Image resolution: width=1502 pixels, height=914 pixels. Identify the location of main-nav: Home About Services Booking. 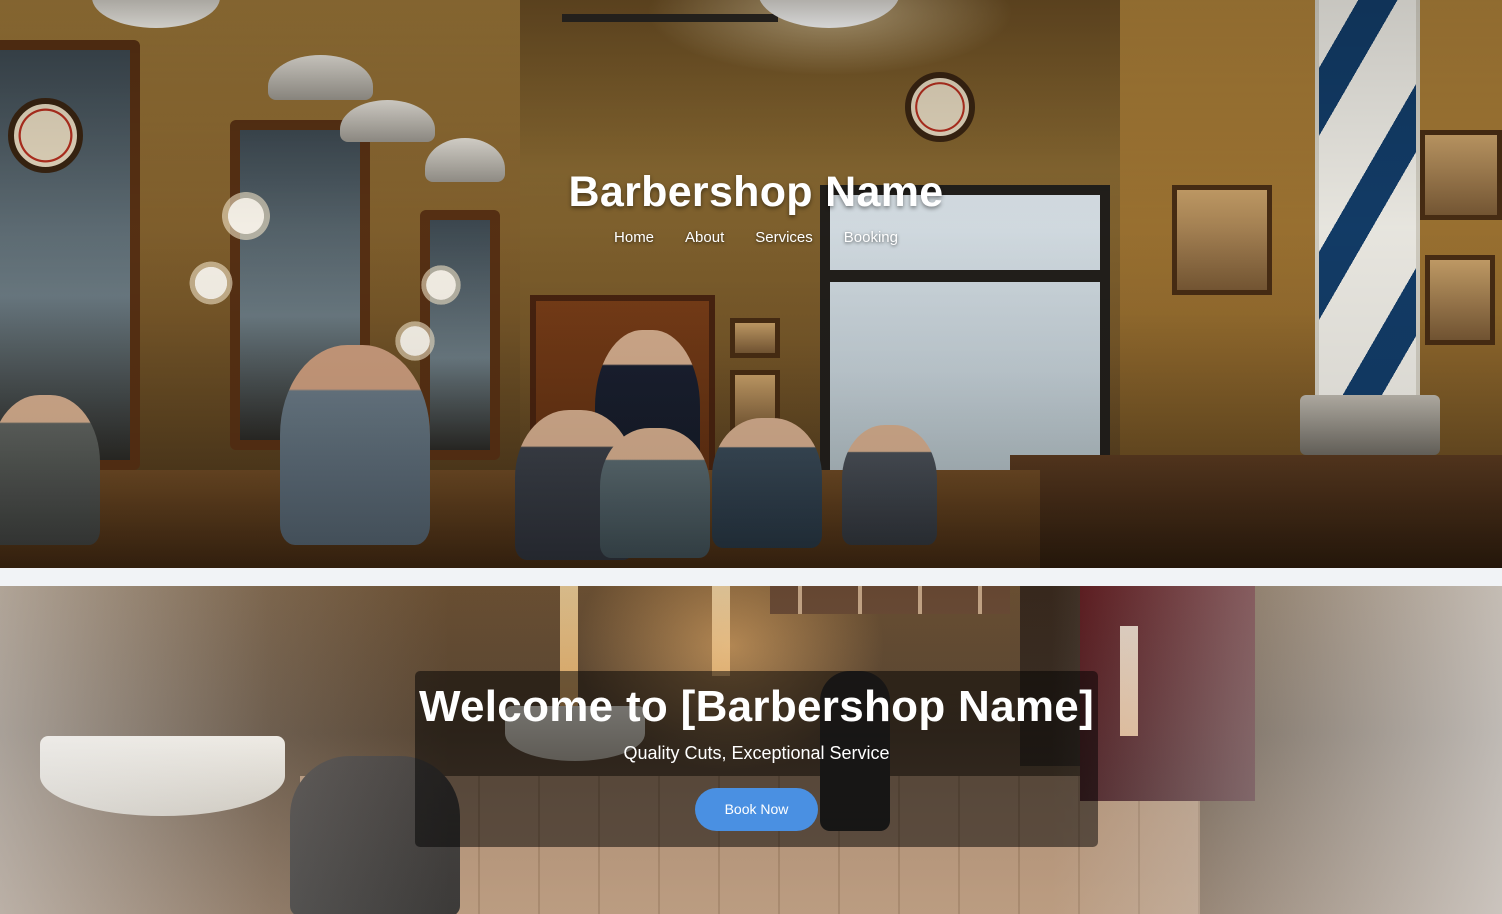
(751, 237).